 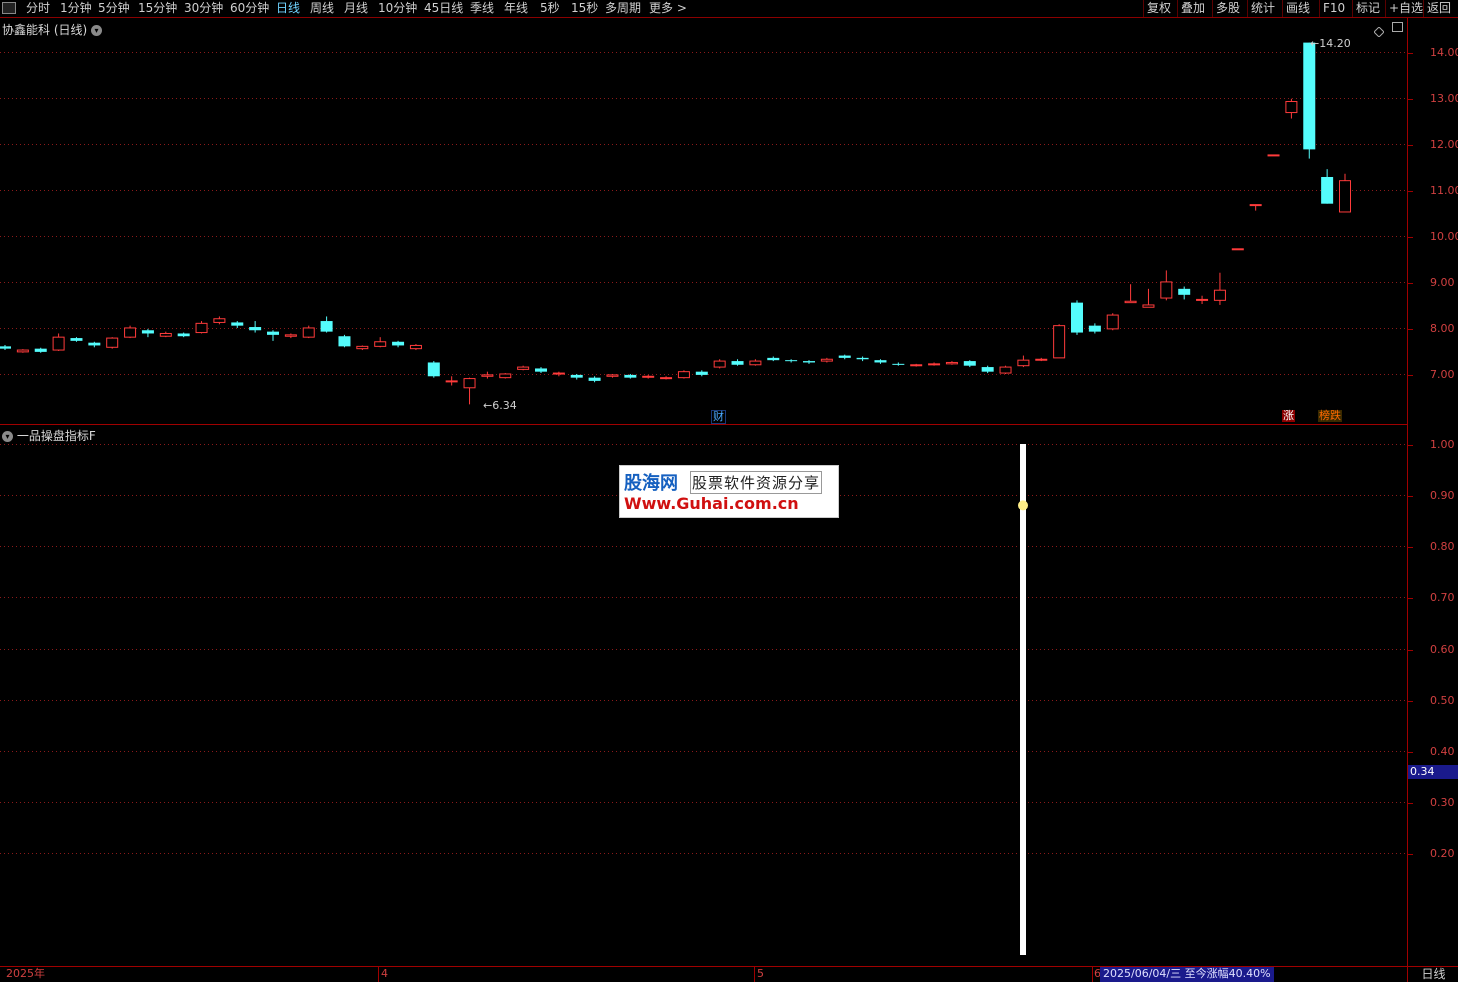 What do you see at coordinates (1442, 751) in the screenshot?
I see `indicator-axis-label: 0.40` at bounding box center [1442, 751].